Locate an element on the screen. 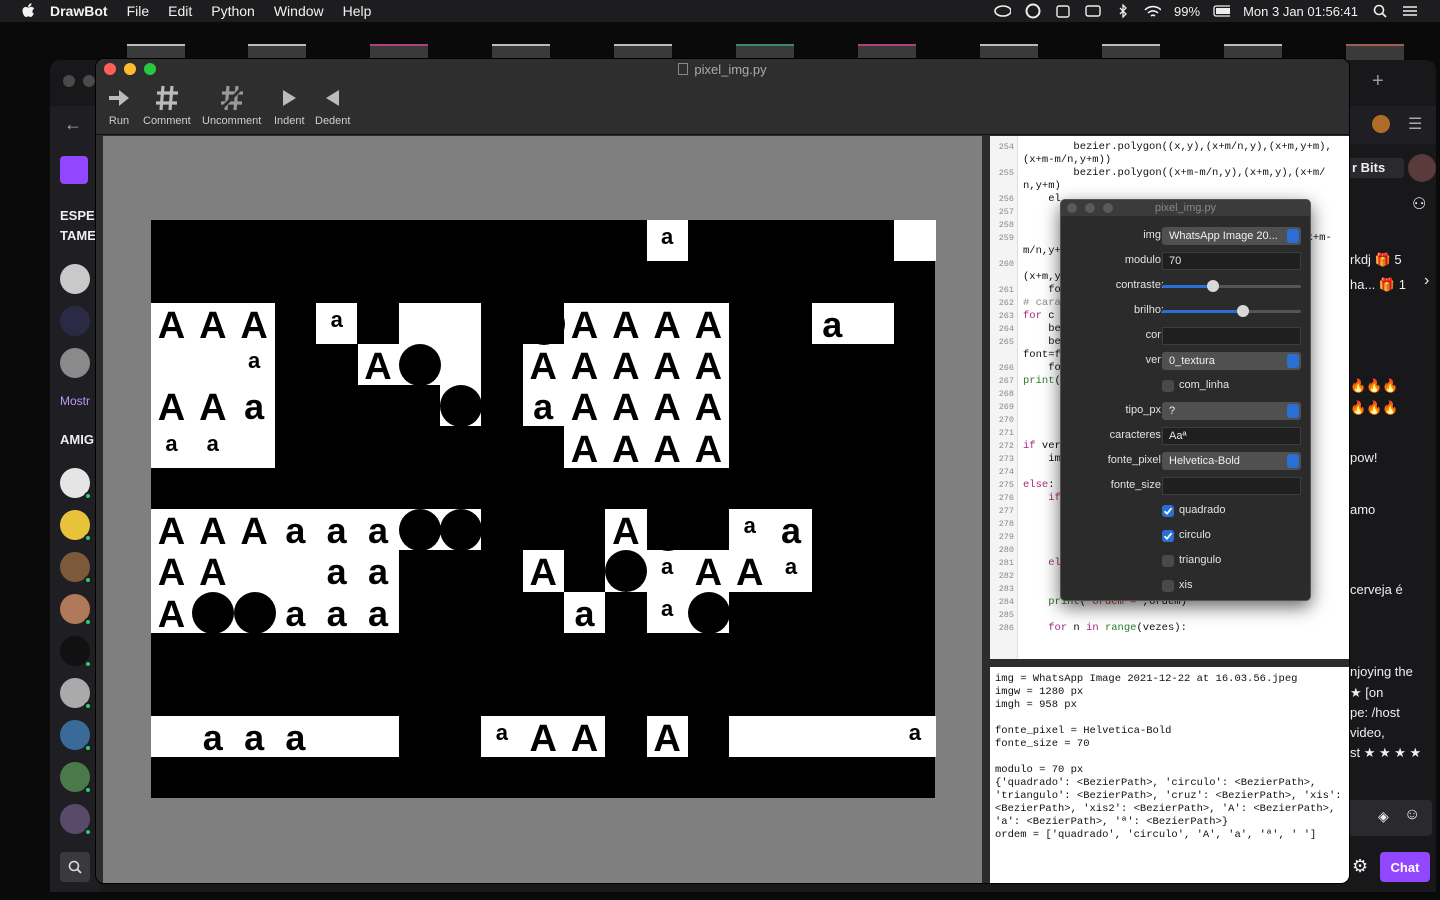 Image resolution: width=1440 pixels, height=900 pixels. code-line: im is located at coordinates (1042, 459).